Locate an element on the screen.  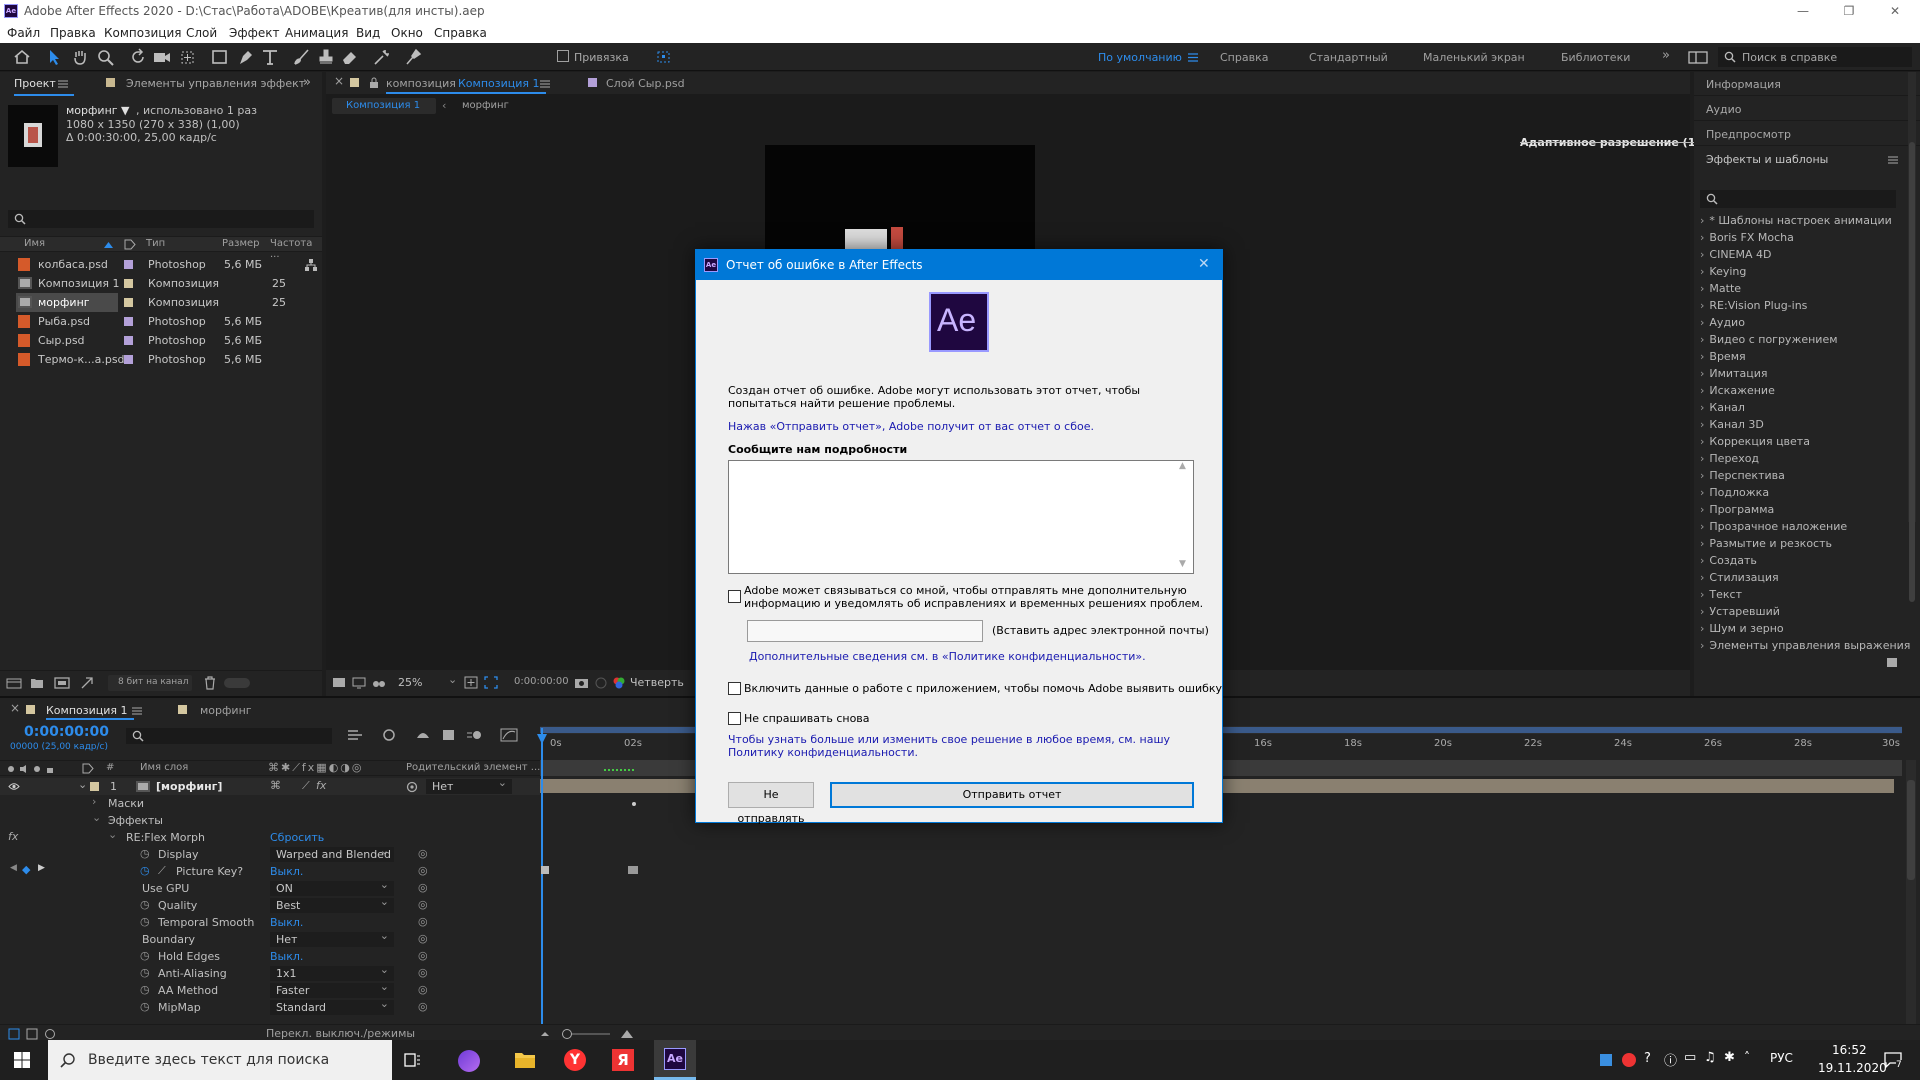
quality-switch-icon: ⟋ is located at coordinates (306, 786).